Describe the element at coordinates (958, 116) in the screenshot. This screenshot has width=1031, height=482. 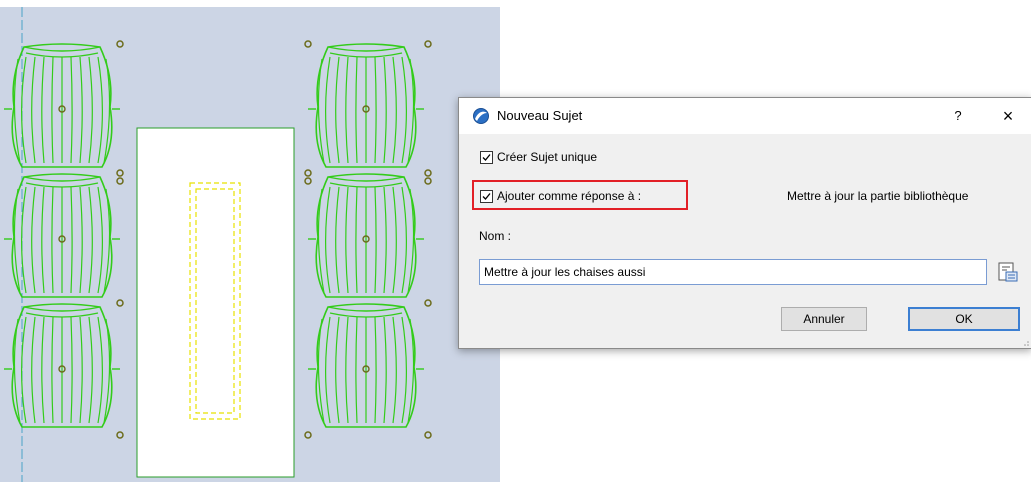
I see `help-button: ?` at that location.